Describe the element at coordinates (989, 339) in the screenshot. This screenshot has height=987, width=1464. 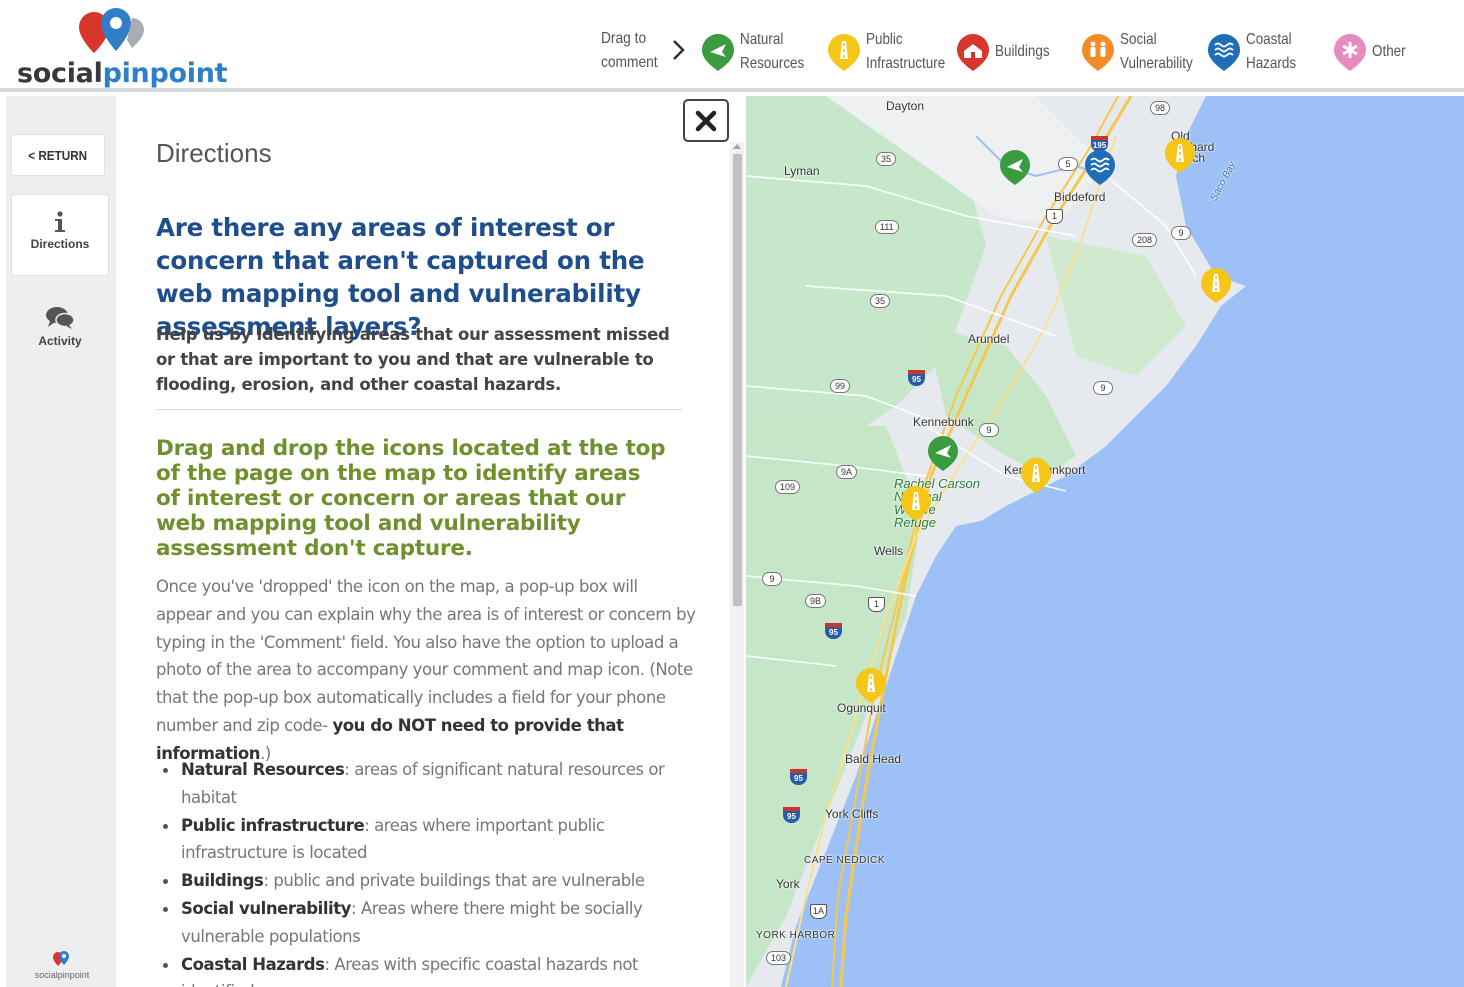
I see `map-place-arundel: Arundel` at that location.